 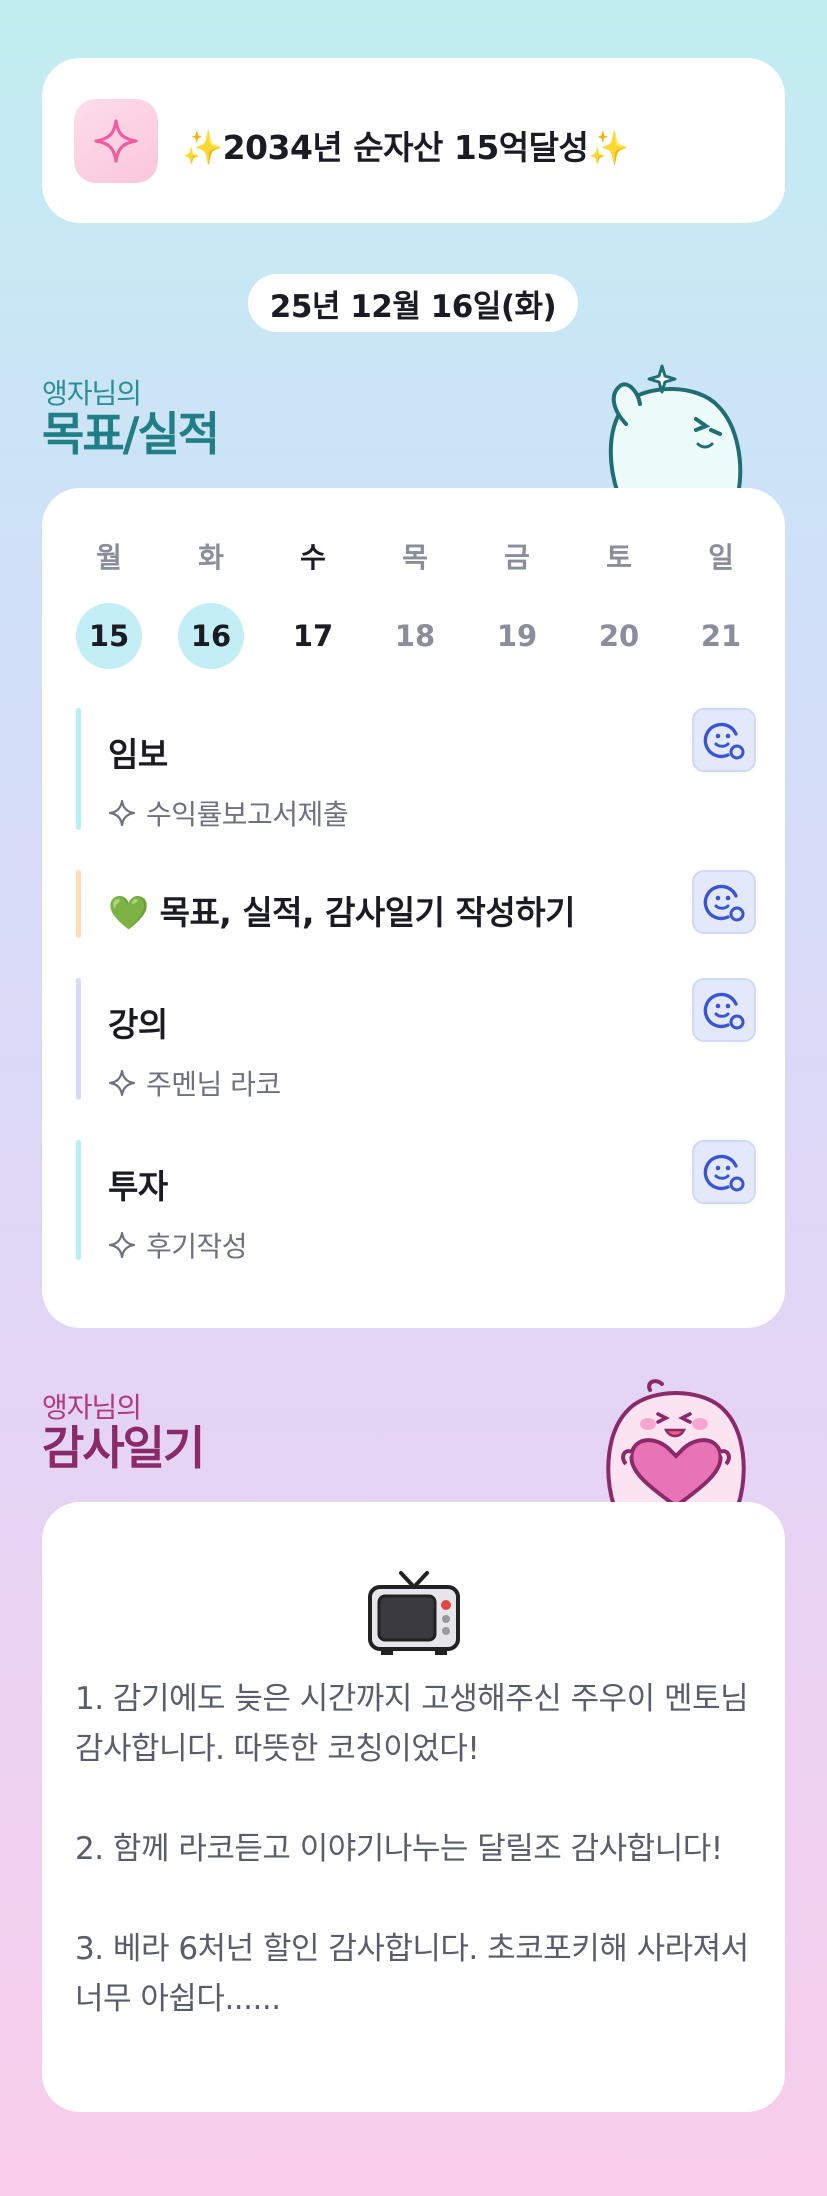 I want to click on goal-card: ✨2034년 순자산 15억달성✨, so click(x=413, y=140).